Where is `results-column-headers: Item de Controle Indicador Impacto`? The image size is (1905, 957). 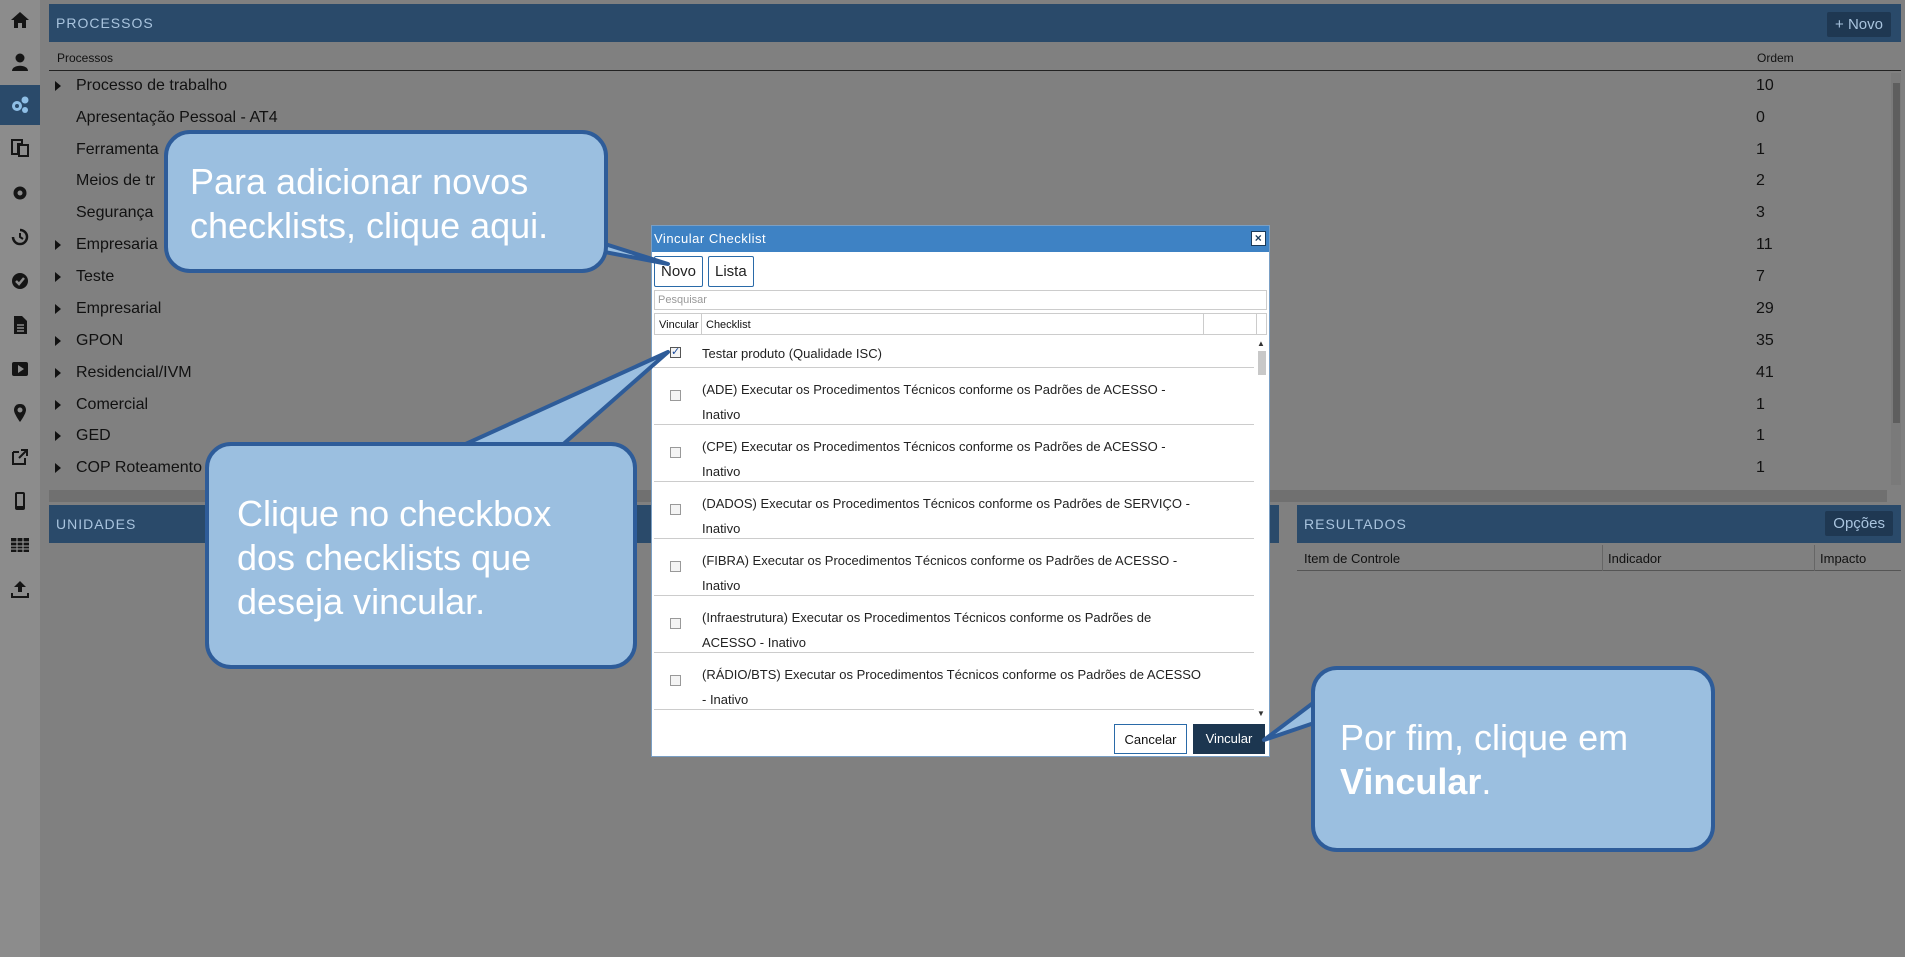
results-column-headers: Item de Controle Indicador Impacto is located at coordinates (1599, 558).